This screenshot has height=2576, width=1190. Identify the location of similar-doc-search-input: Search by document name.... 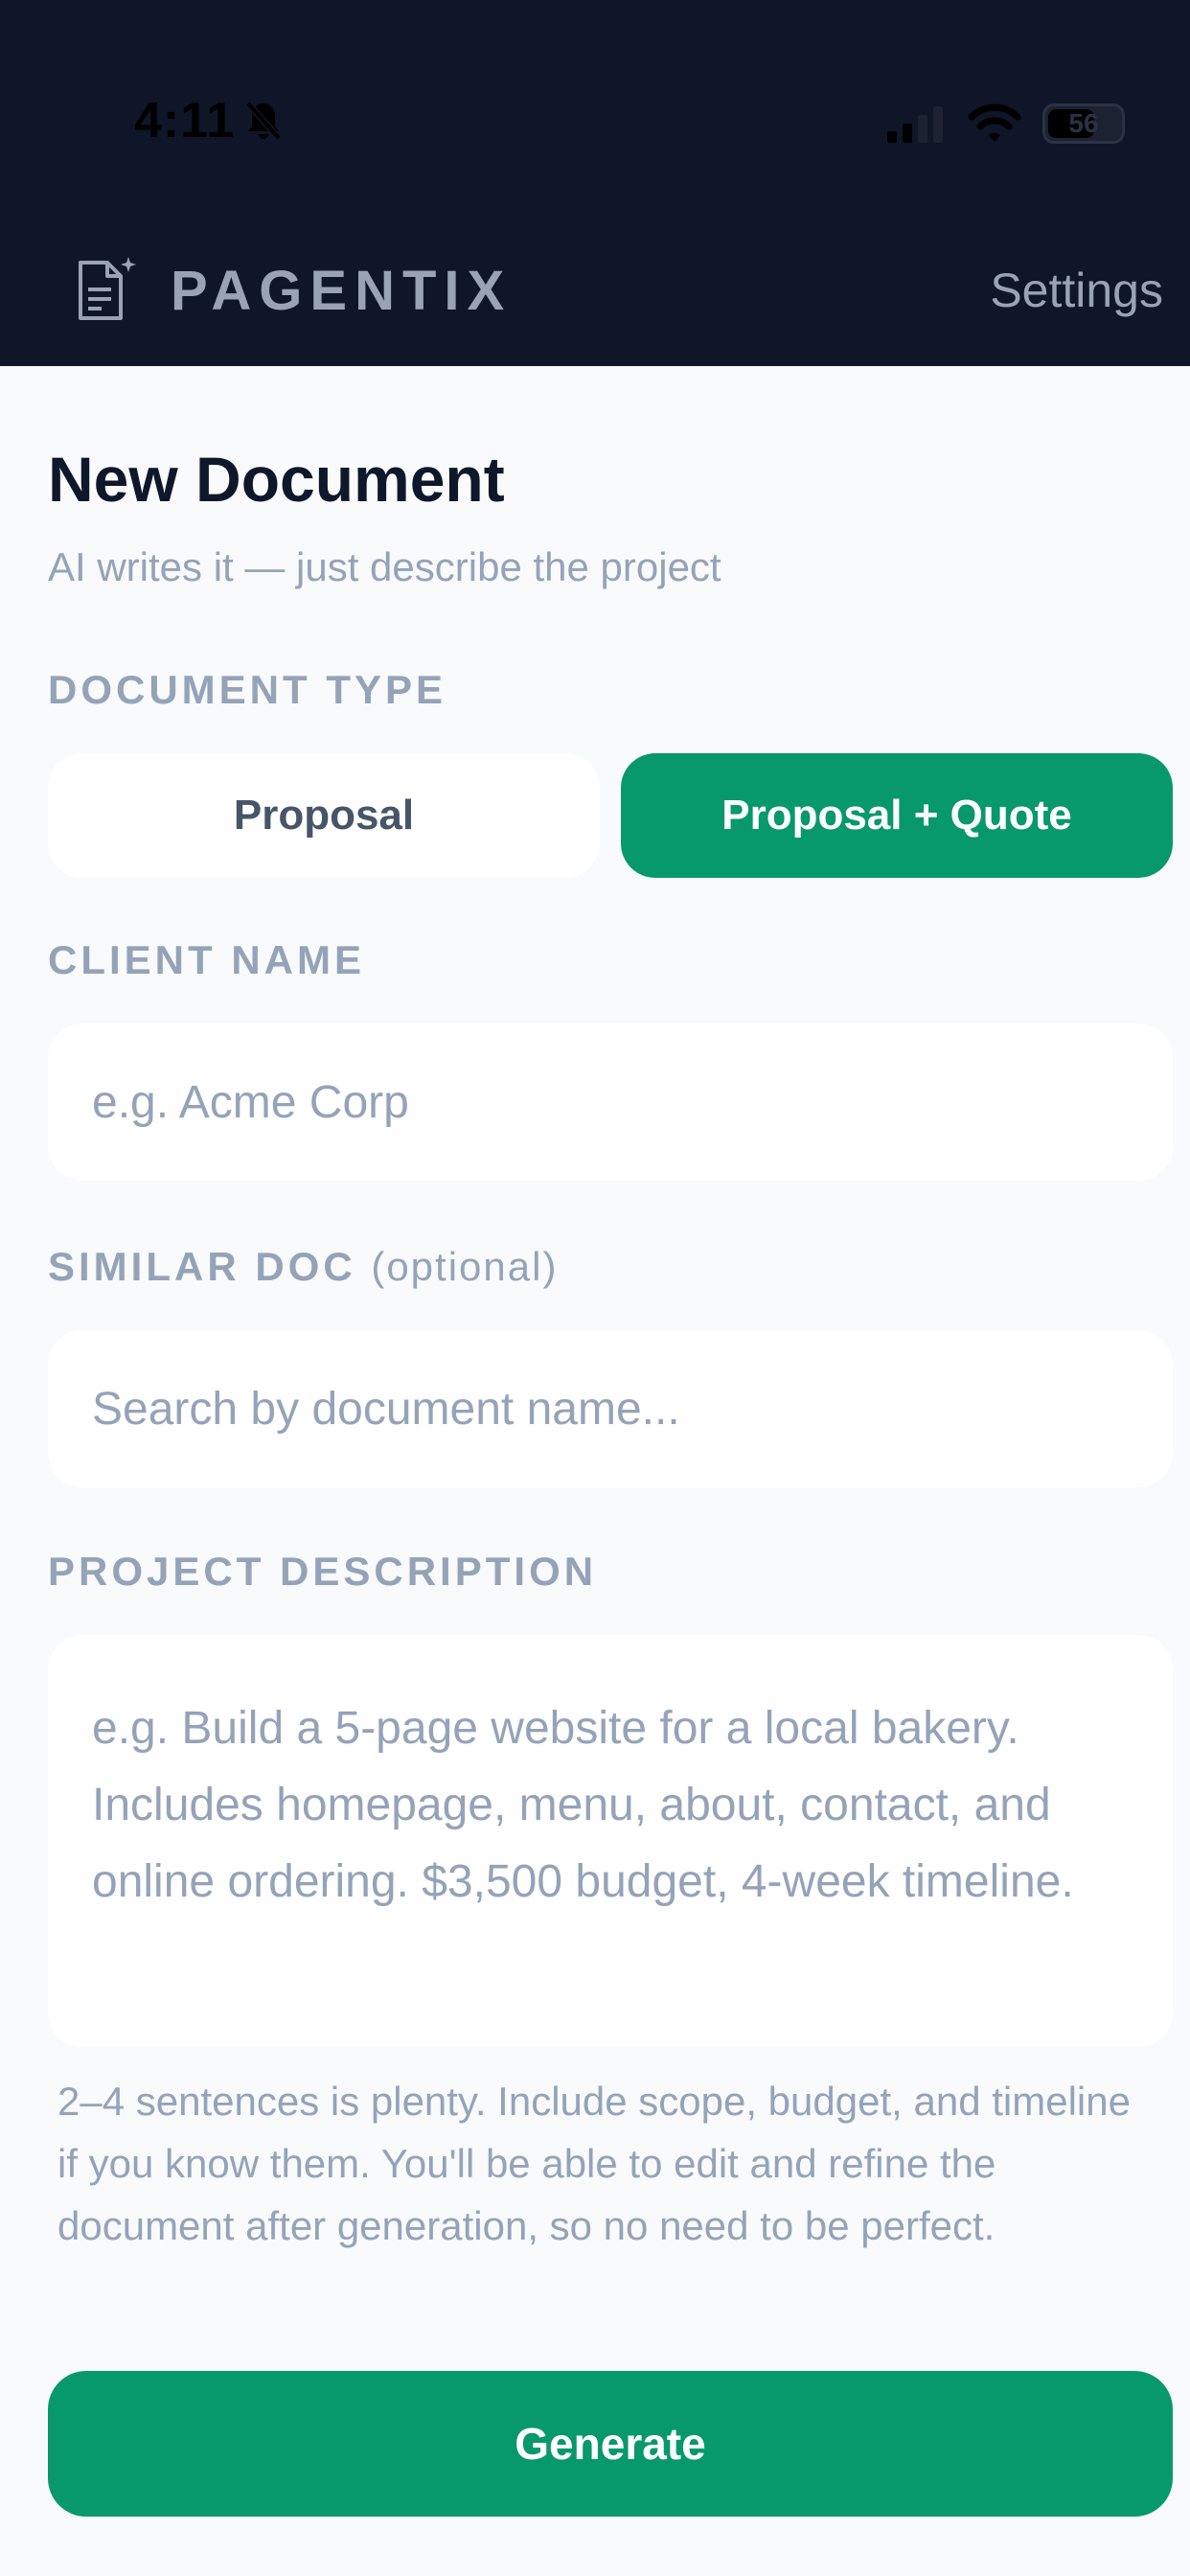
(610, 1408).